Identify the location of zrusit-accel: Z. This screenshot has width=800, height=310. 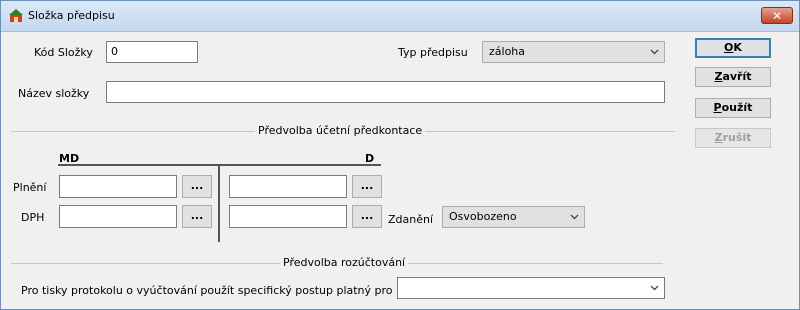
(718, 137).